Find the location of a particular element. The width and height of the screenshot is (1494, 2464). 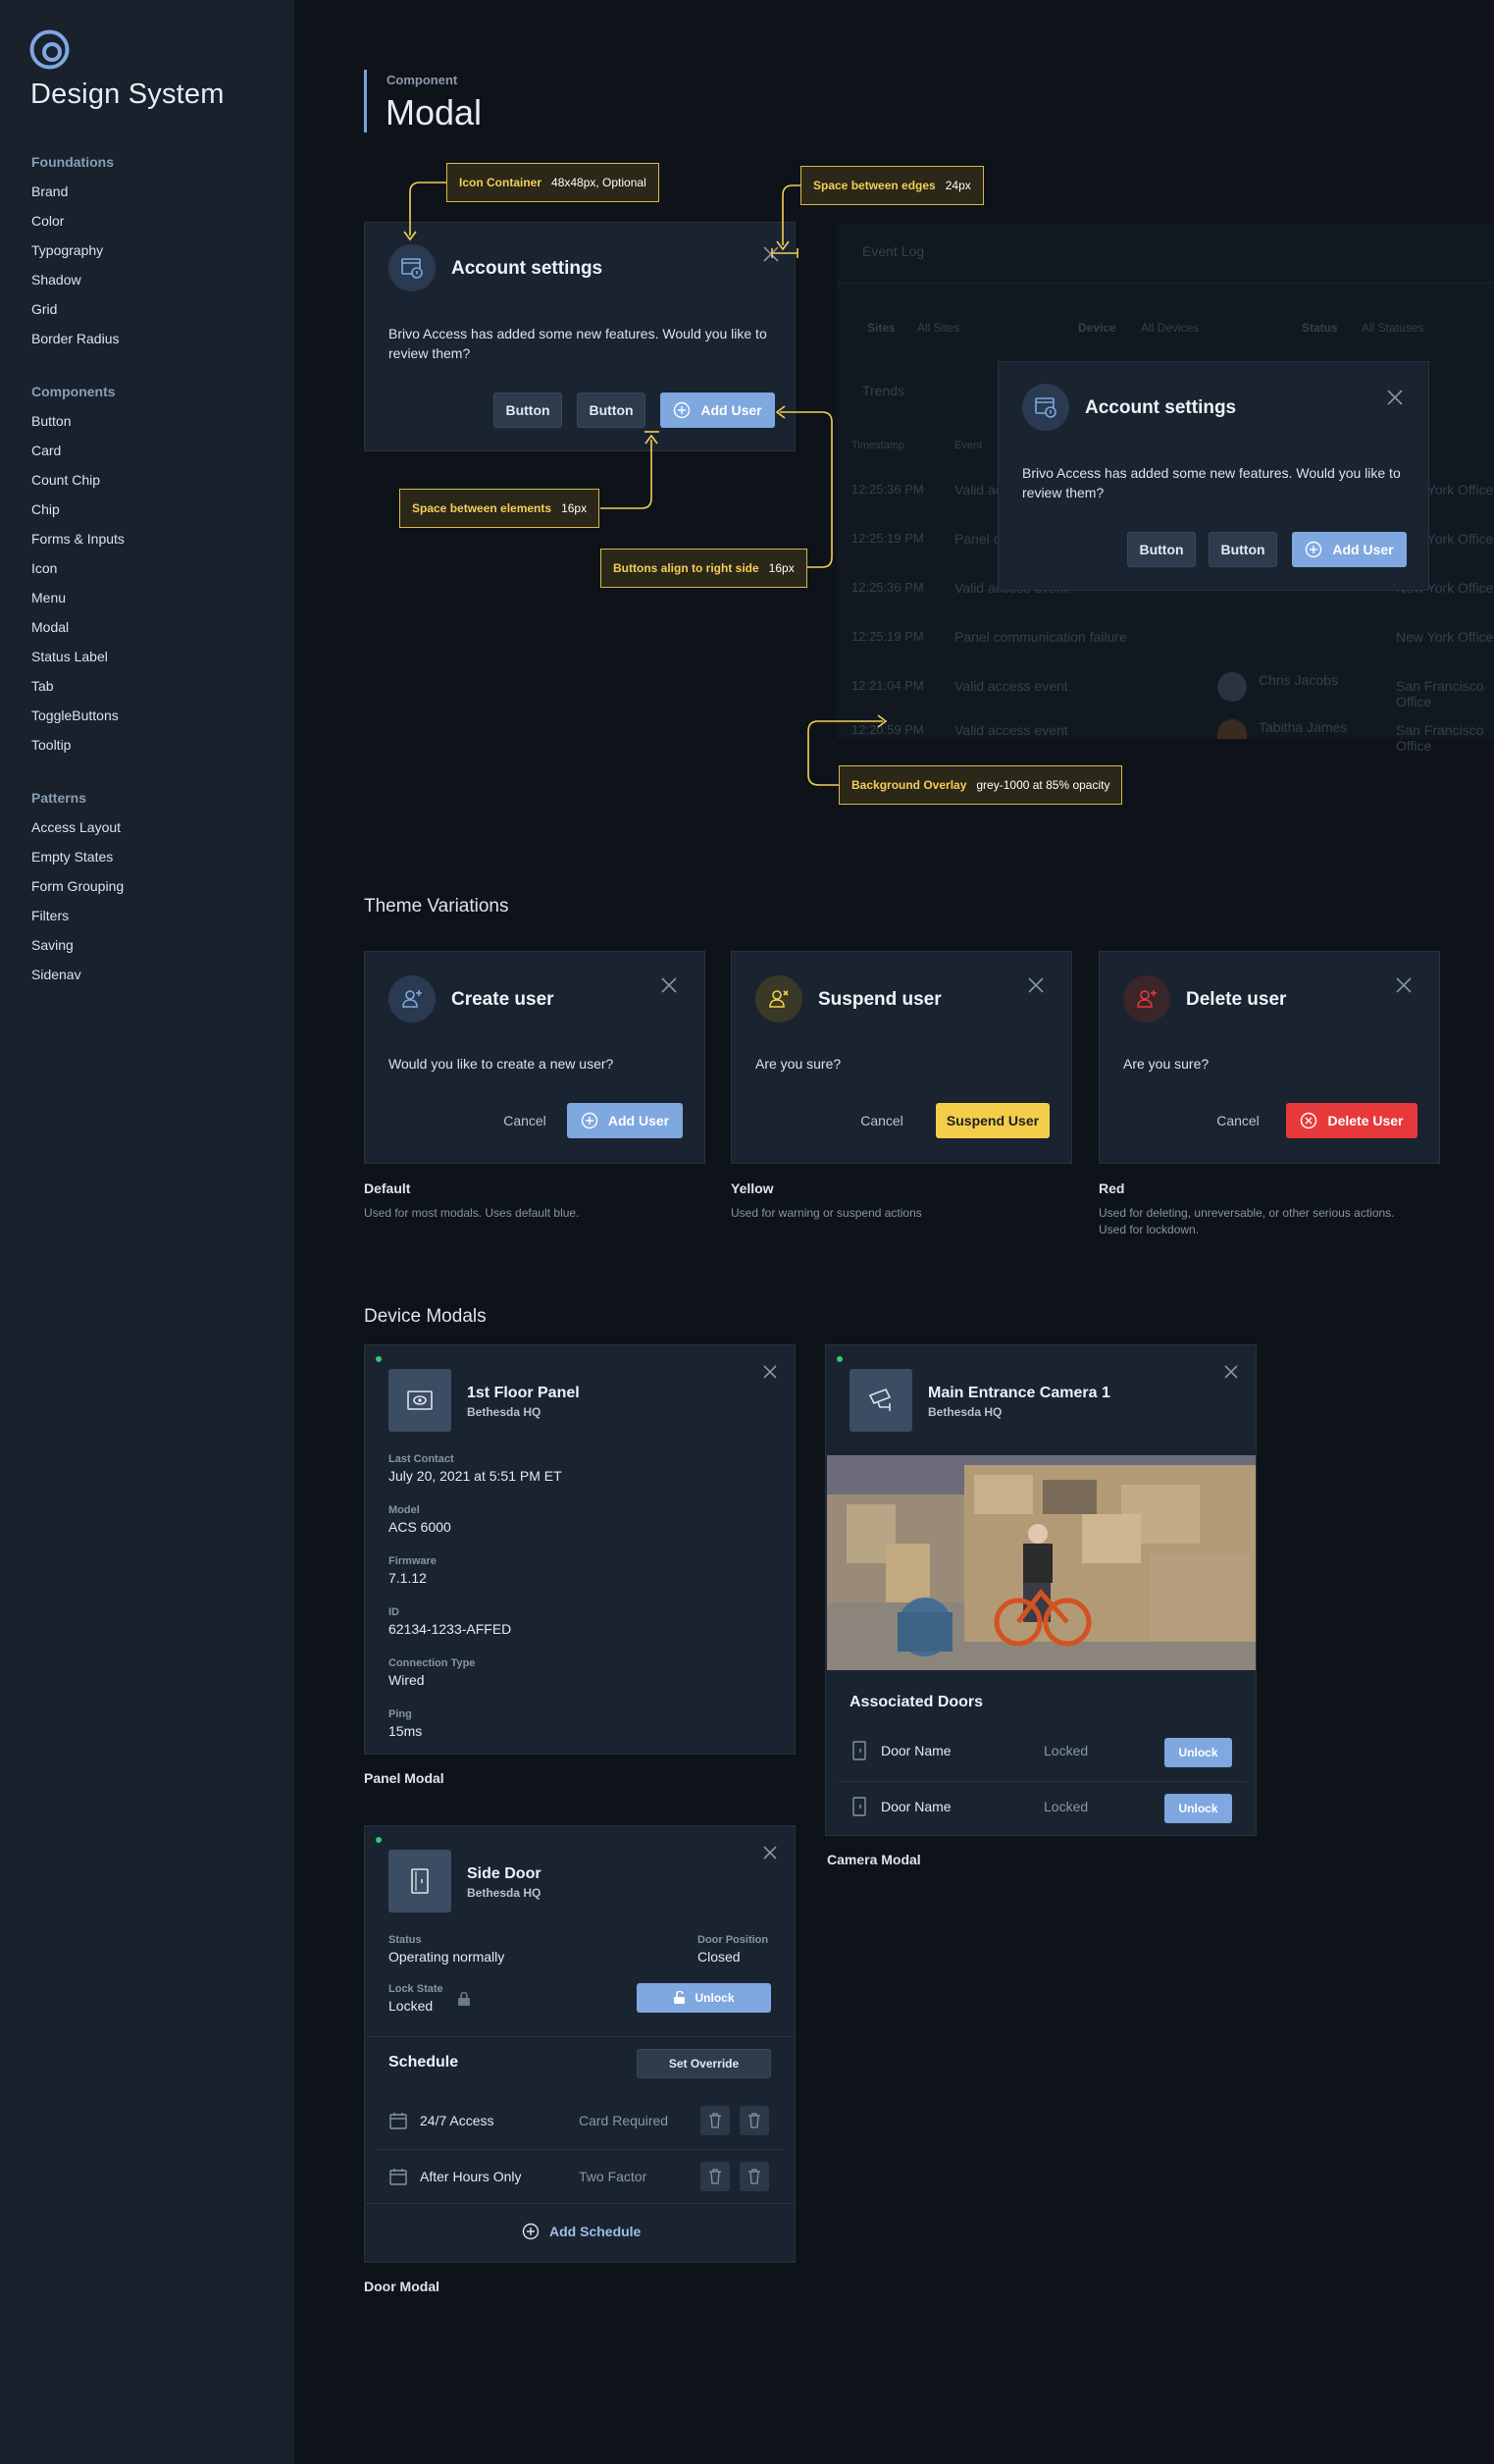

set-override-button: Set Override is located at coordinates (704, 2064).